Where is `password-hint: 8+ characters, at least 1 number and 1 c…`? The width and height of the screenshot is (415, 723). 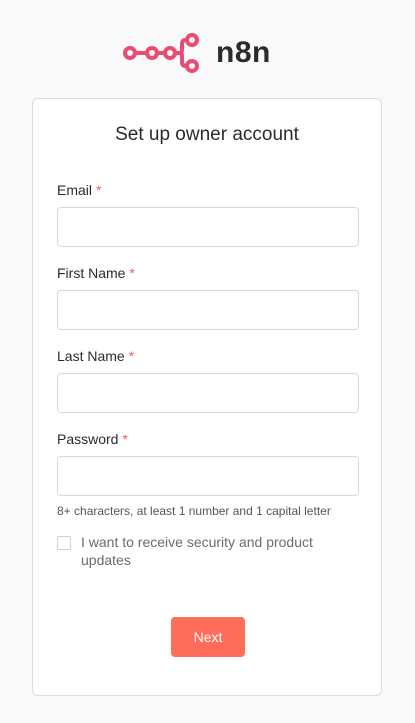 password-hint: 8+ characters, at least 1 number and 1 c… is located at coordinates (194, 511).